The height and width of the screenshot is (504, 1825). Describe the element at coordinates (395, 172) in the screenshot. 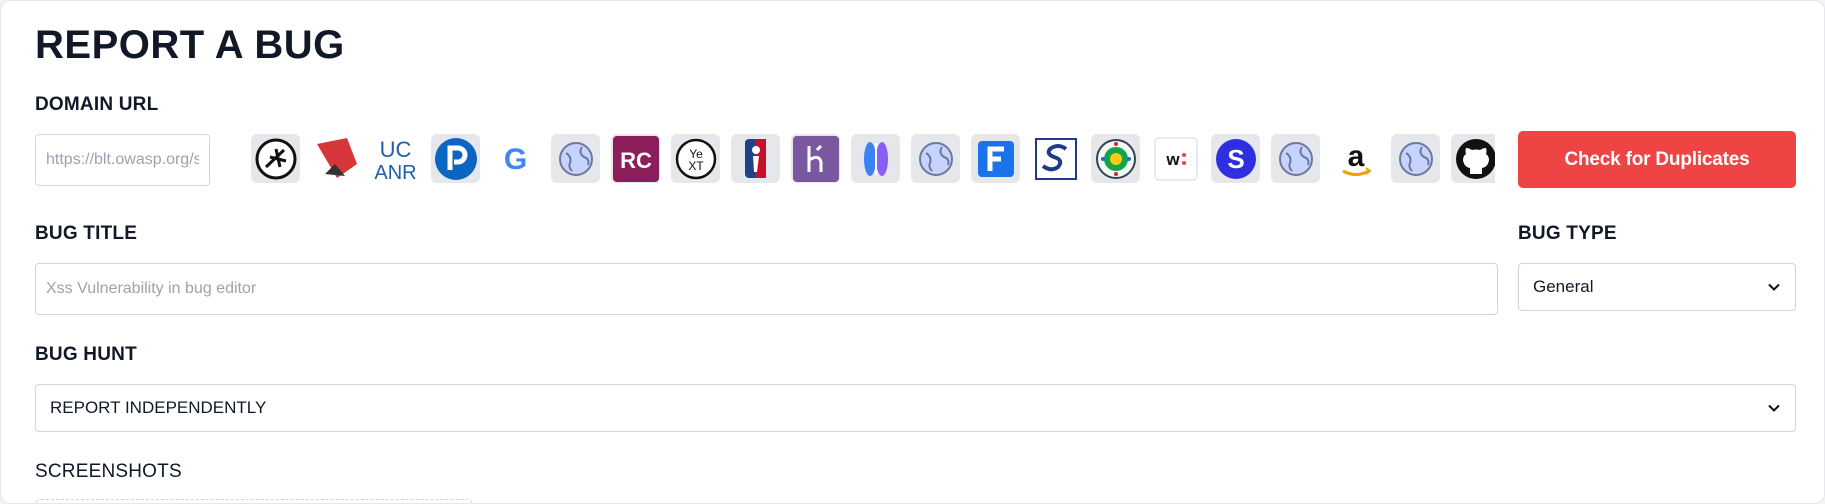

I see `svg-text: ANR` at that location.